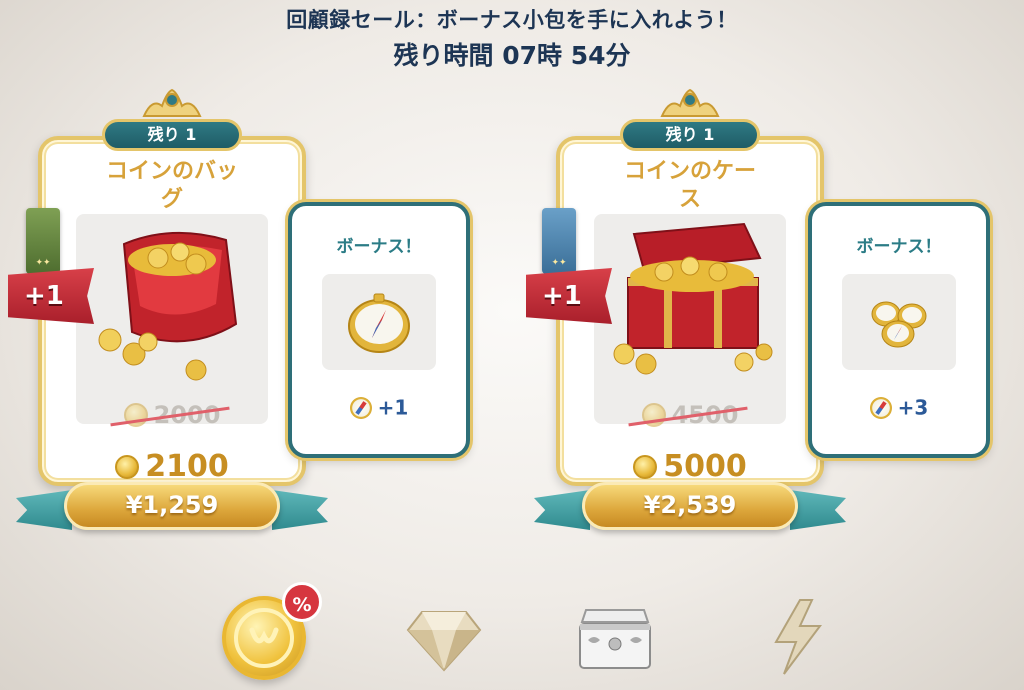 The height and width of the screenshot is (690, 1024). I want to click on offer-name-line1: コインのバッ, so click(171, 171).